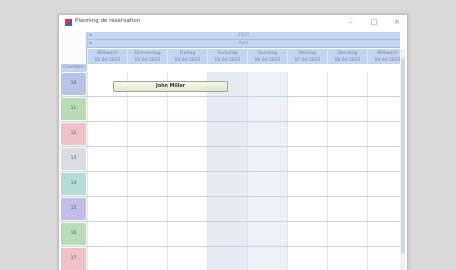 This screenshot has width=456, height=270. I want to click on month-header: ◂ Avril, so click(243, 44).